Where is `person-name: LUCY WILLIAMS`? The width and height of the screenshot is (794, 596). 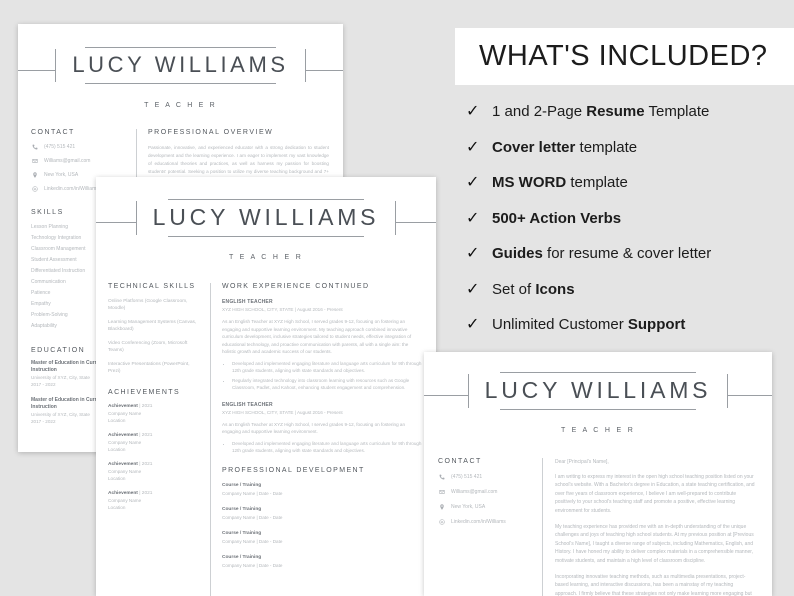
person-name: LUCY WILLIAMS is located at coordinates (180, 64).